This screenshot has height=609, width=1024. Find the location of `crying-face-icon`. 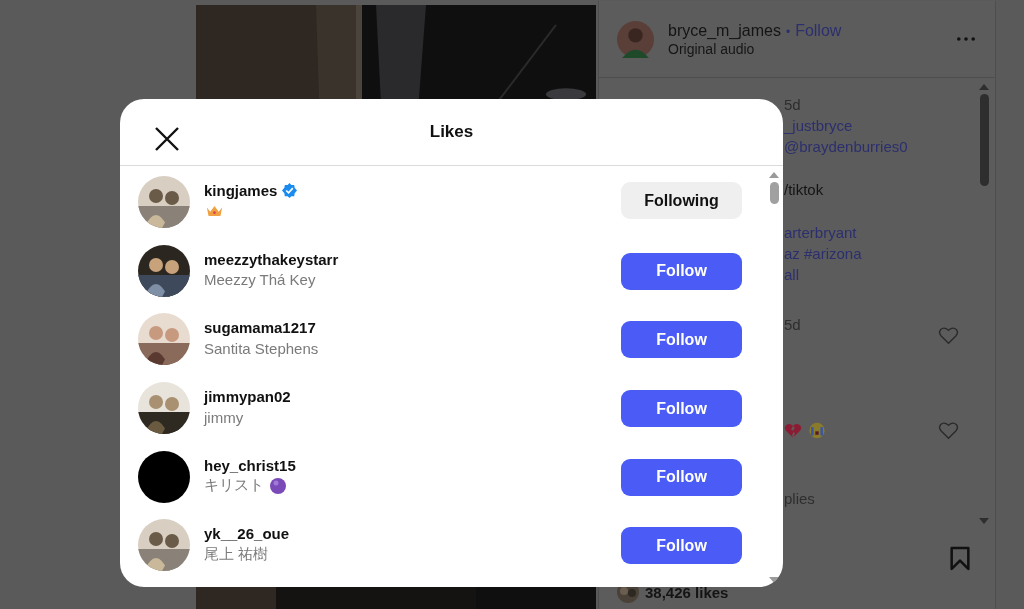

crying-face-icon is located at coordinates (817, 430).